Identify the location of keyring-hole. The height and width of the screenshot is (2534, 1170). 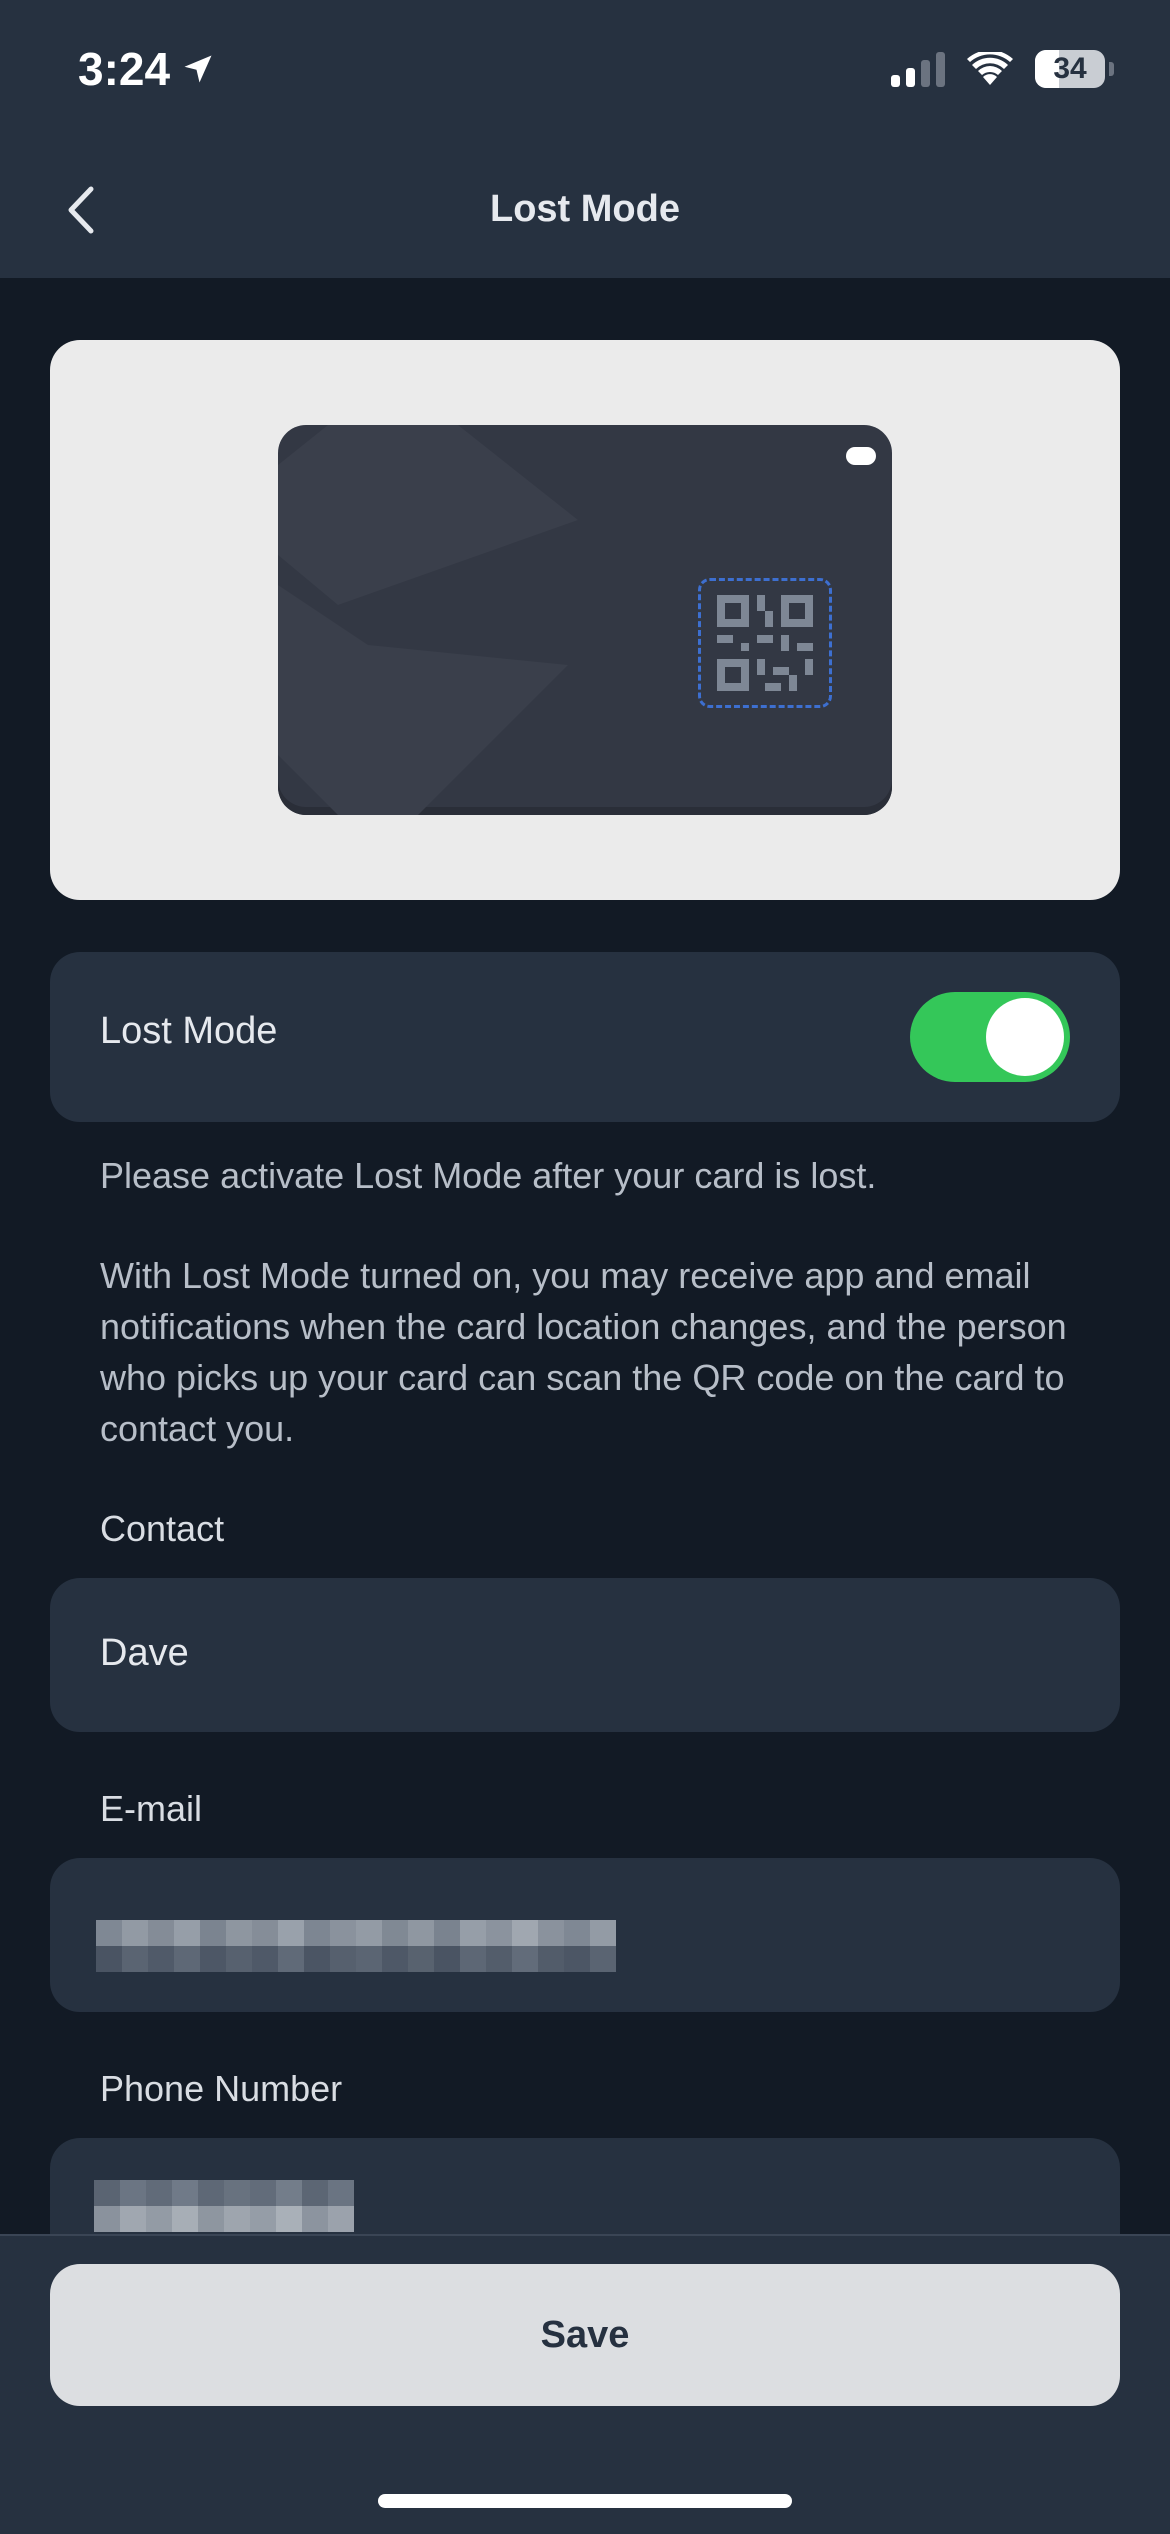
(861, 456).